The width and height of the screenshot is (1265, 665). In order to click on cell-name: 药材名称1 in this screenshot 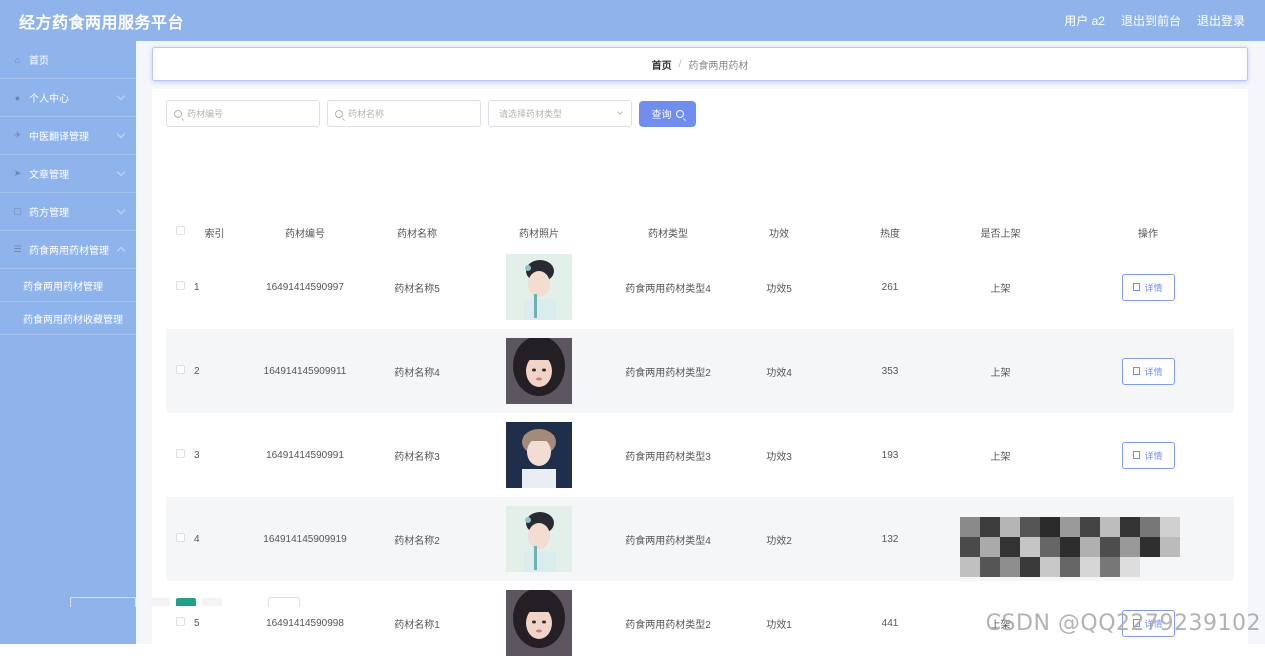, I will do `click(417, 623)`.